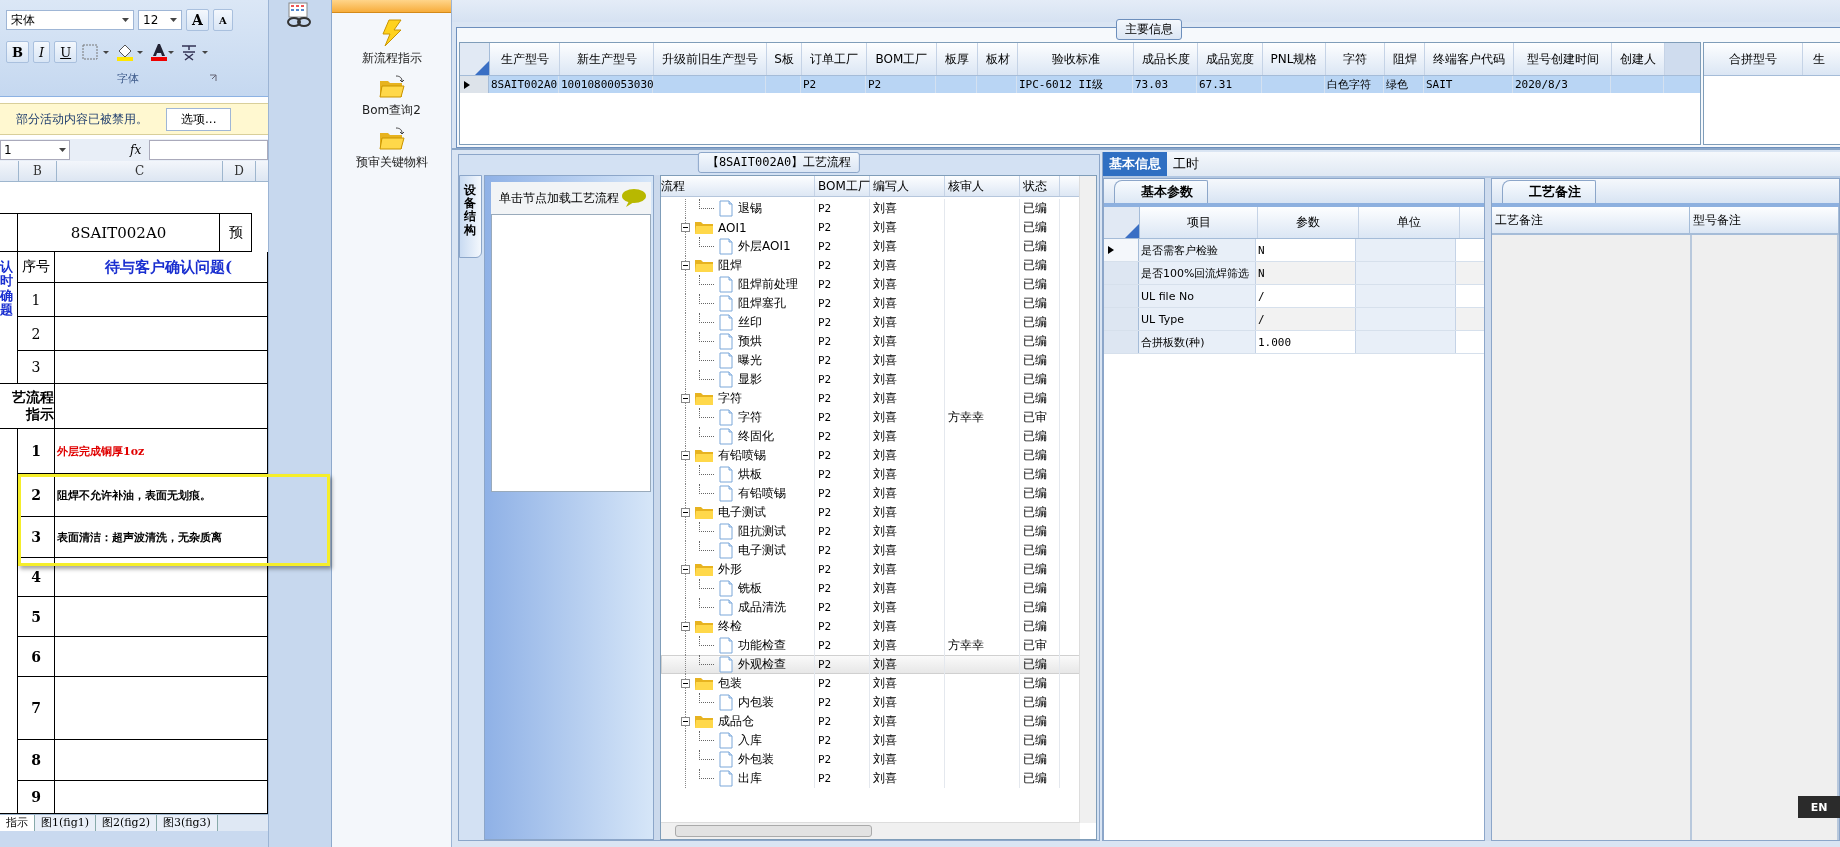 The height and width of the screenshot is (847, 1840). What do you see at coordinates (870, 474) in the screenshot?
I see `tree-row: 烘板 P2 刘喜 已编` at bounding box center [870, 474].